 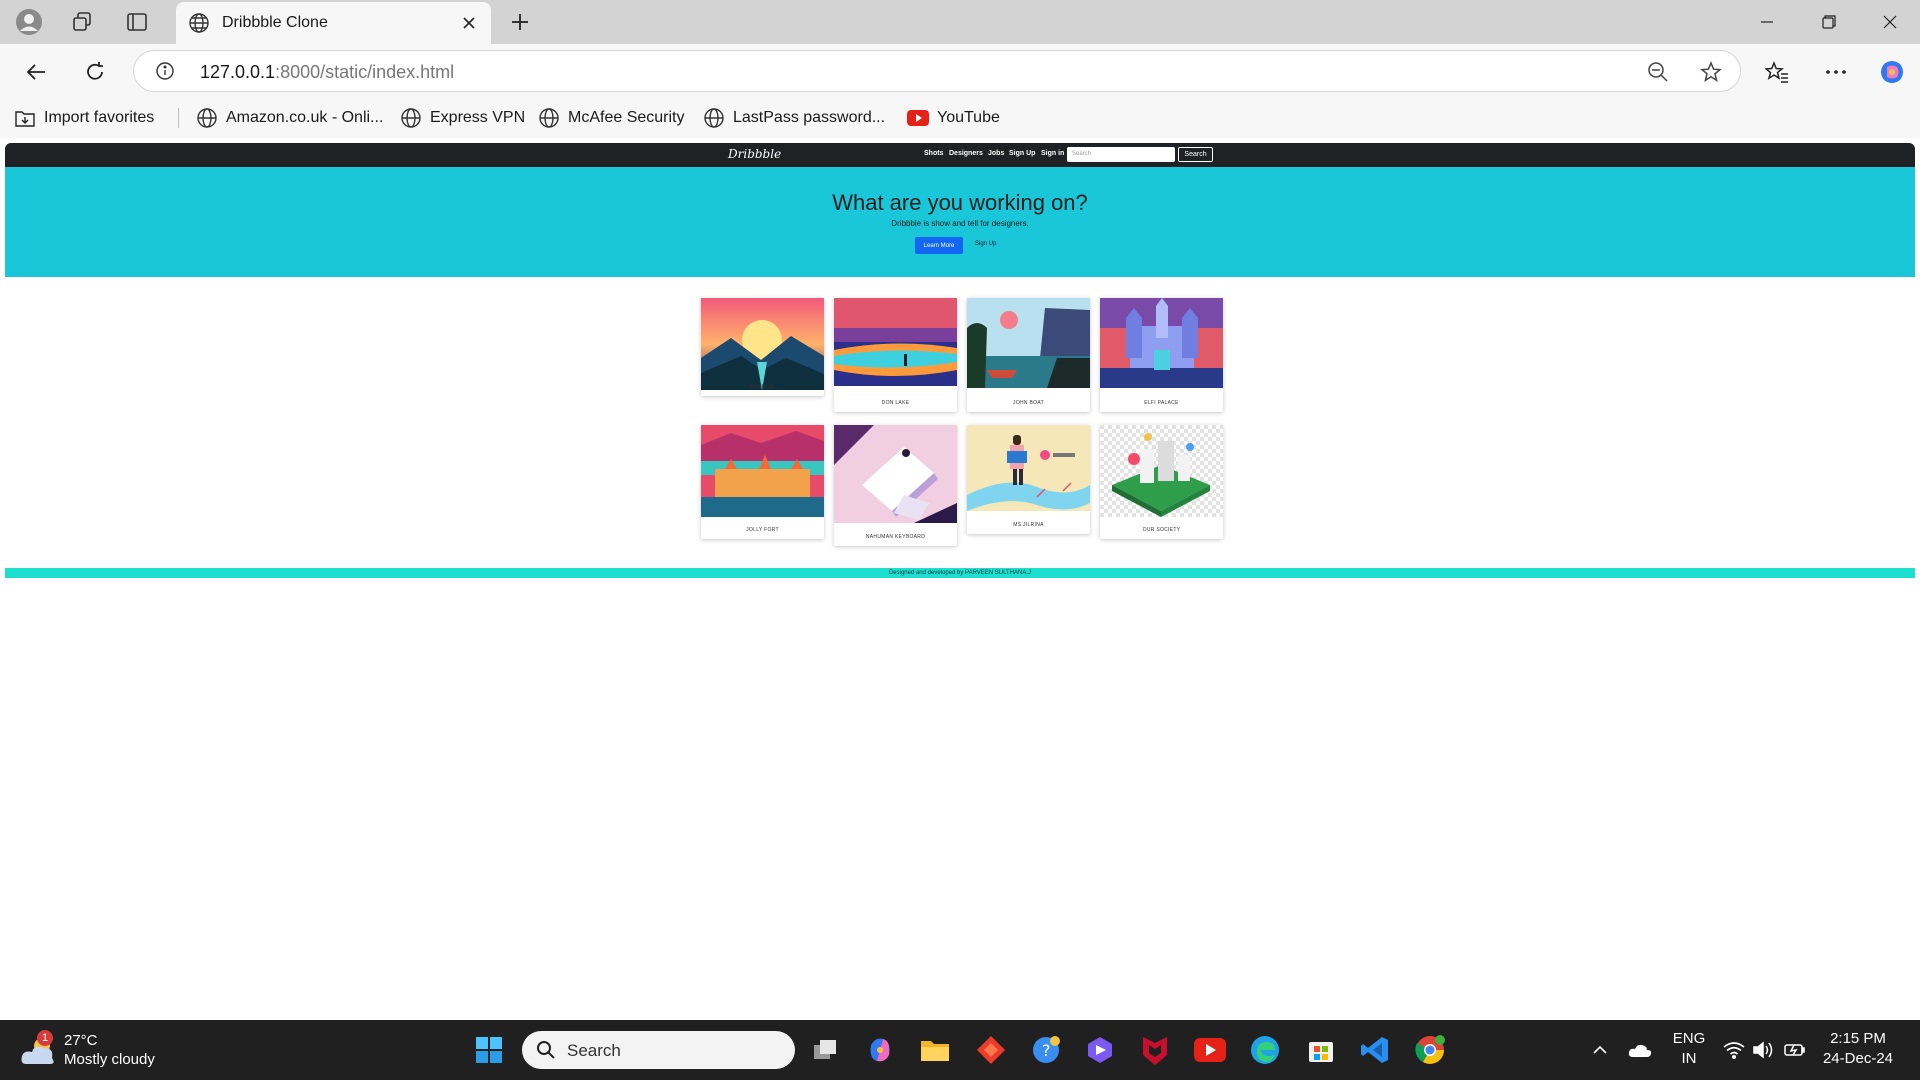 What do you see at coordinates (36, 72) in the screenshot?
I see `back-icon` at bounding box center [36, 72].